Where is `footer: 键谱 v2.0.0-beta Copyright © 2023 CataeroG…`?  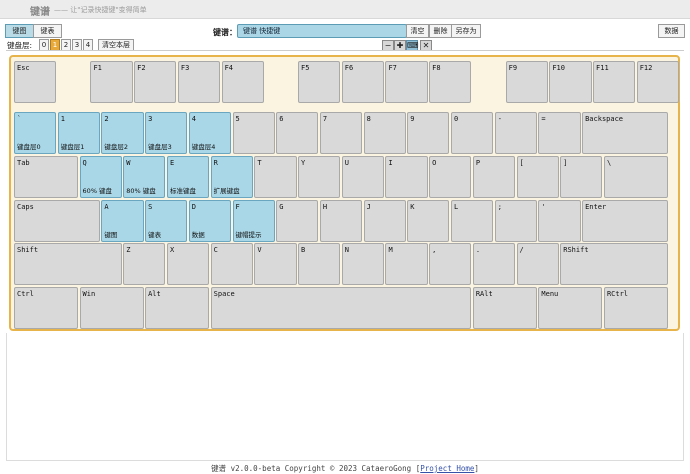
footer: 键谱 v2.0.0-beta Copyright © 2023 CataeroG… is located at coordinates (345, 468).